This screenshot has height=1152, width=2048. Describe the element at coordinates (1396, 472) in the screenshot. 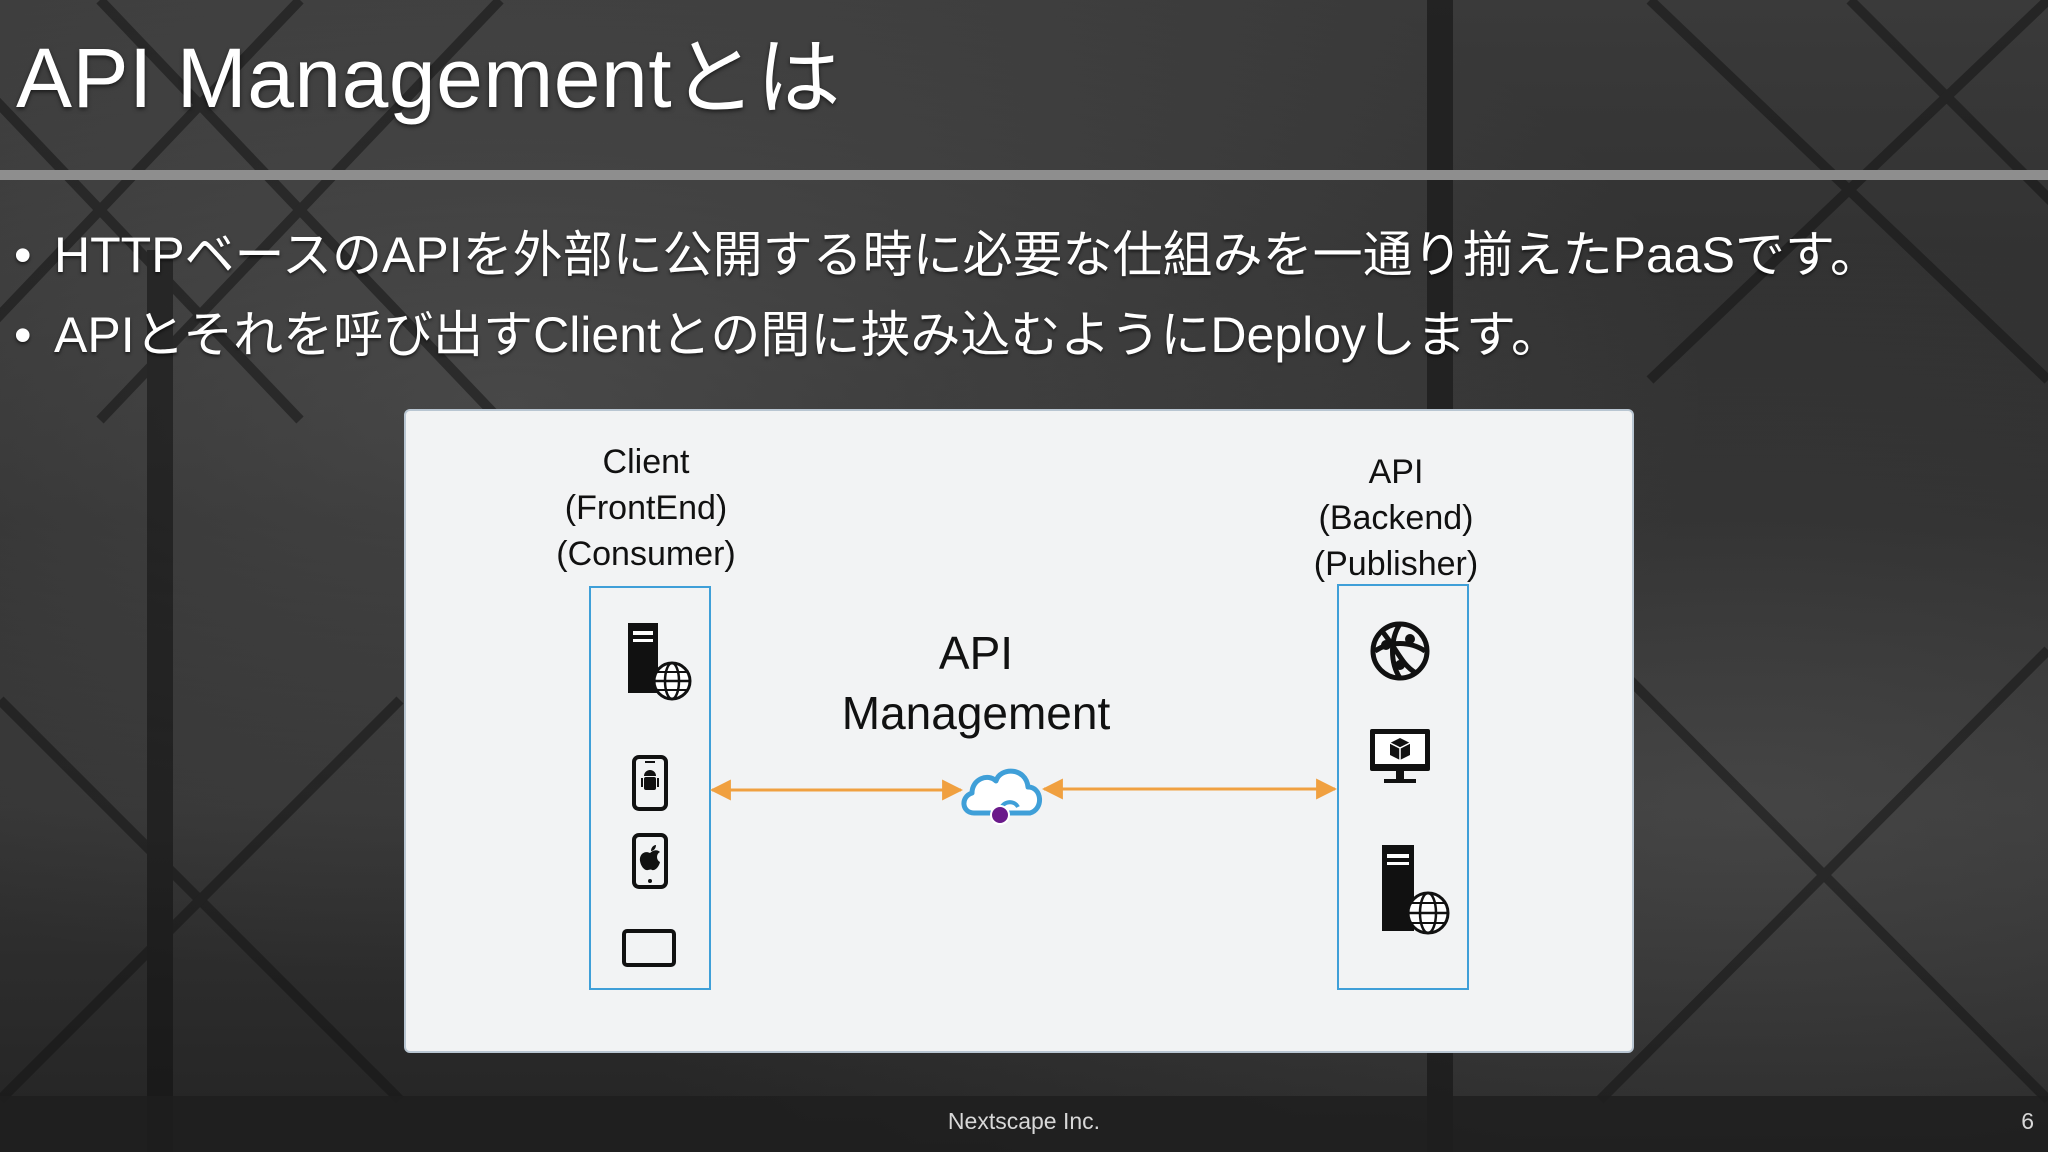

I see `api-label-line: API` at that location.